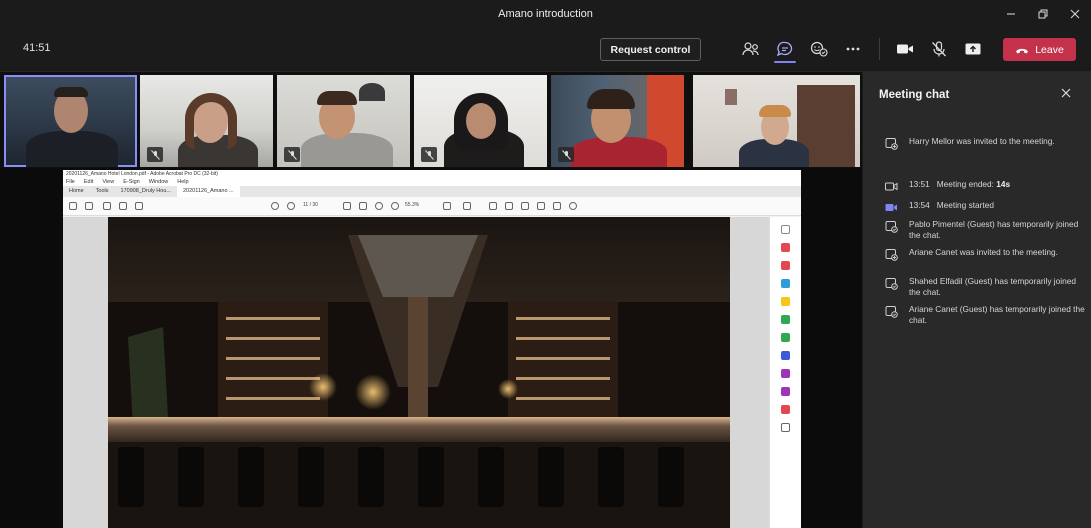 The width and height of the screenshot is (1091, 528). Describe the element at coordinates (751, 49) in the screenshot. I see `participants-button` at that location.